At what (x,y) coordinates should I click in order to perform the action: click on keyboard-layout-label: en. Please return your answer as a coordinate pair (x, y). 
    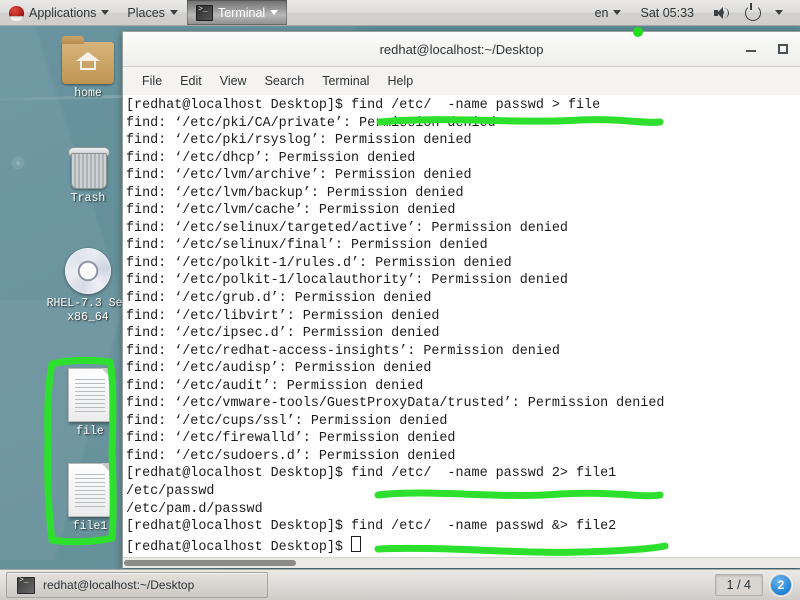
    Looking at the image, I should click on (601, 12).